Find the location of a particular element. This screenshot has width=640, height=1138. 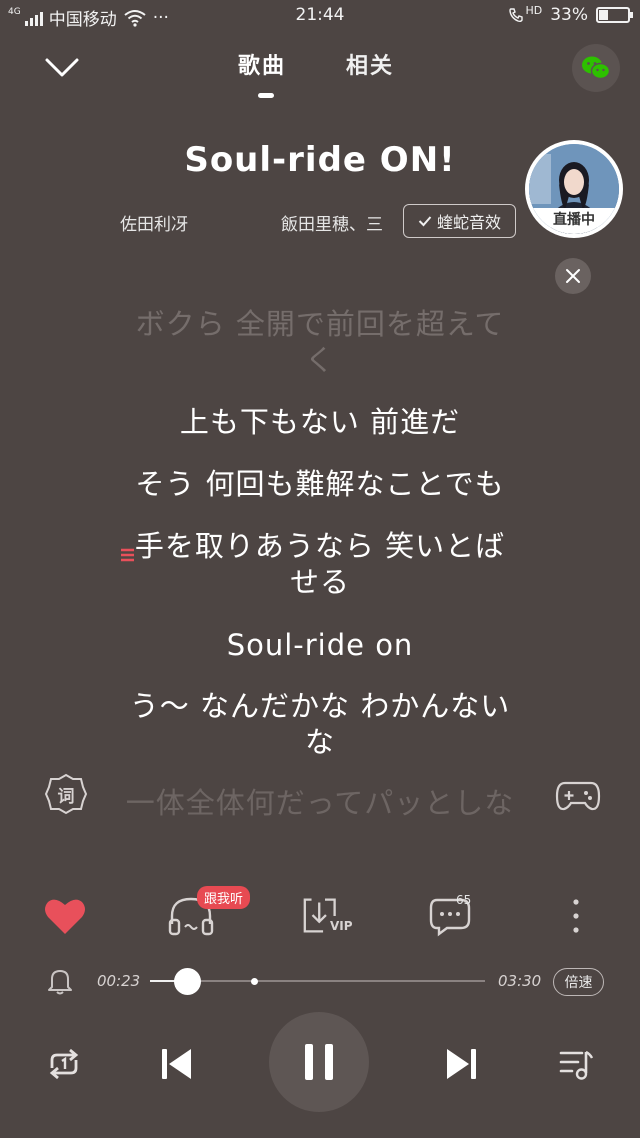

more-button is located at coordinates (576, 916).